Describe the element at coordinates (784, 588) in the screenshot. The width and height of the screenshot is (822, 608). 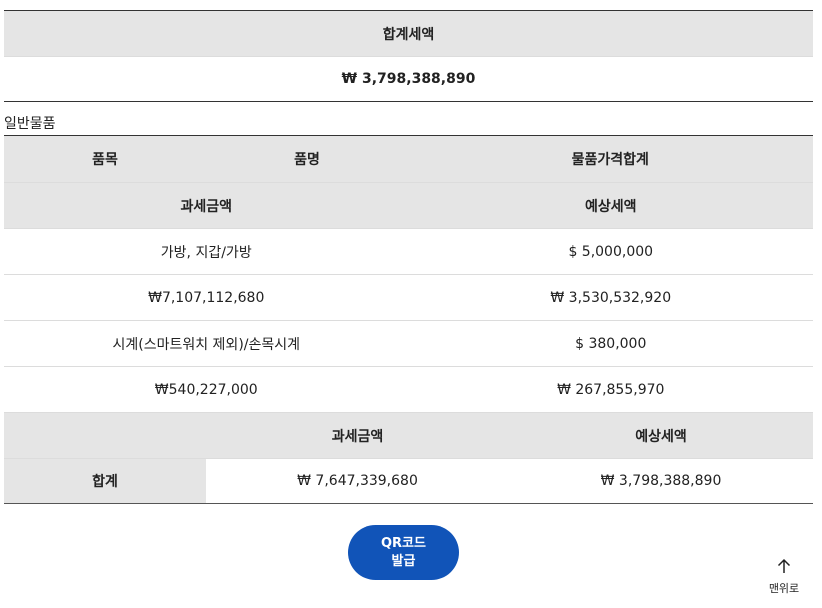
I see `scroll-to-top-label: 맨위로` at that location.